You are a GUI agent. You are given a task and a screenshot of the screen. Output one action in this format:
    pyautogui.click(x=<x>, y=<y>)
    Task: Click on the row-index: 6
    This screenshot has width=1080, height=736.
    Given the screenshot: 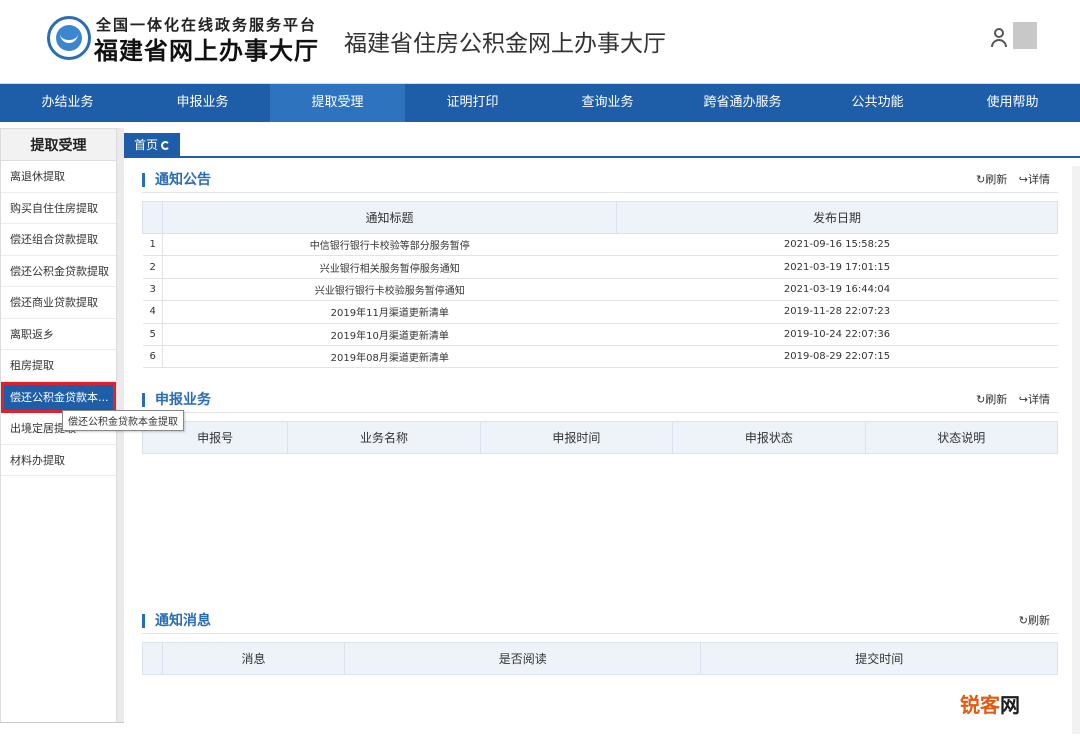 What is the action you would take?
    pyautogui.click(x=152, y=357)
    